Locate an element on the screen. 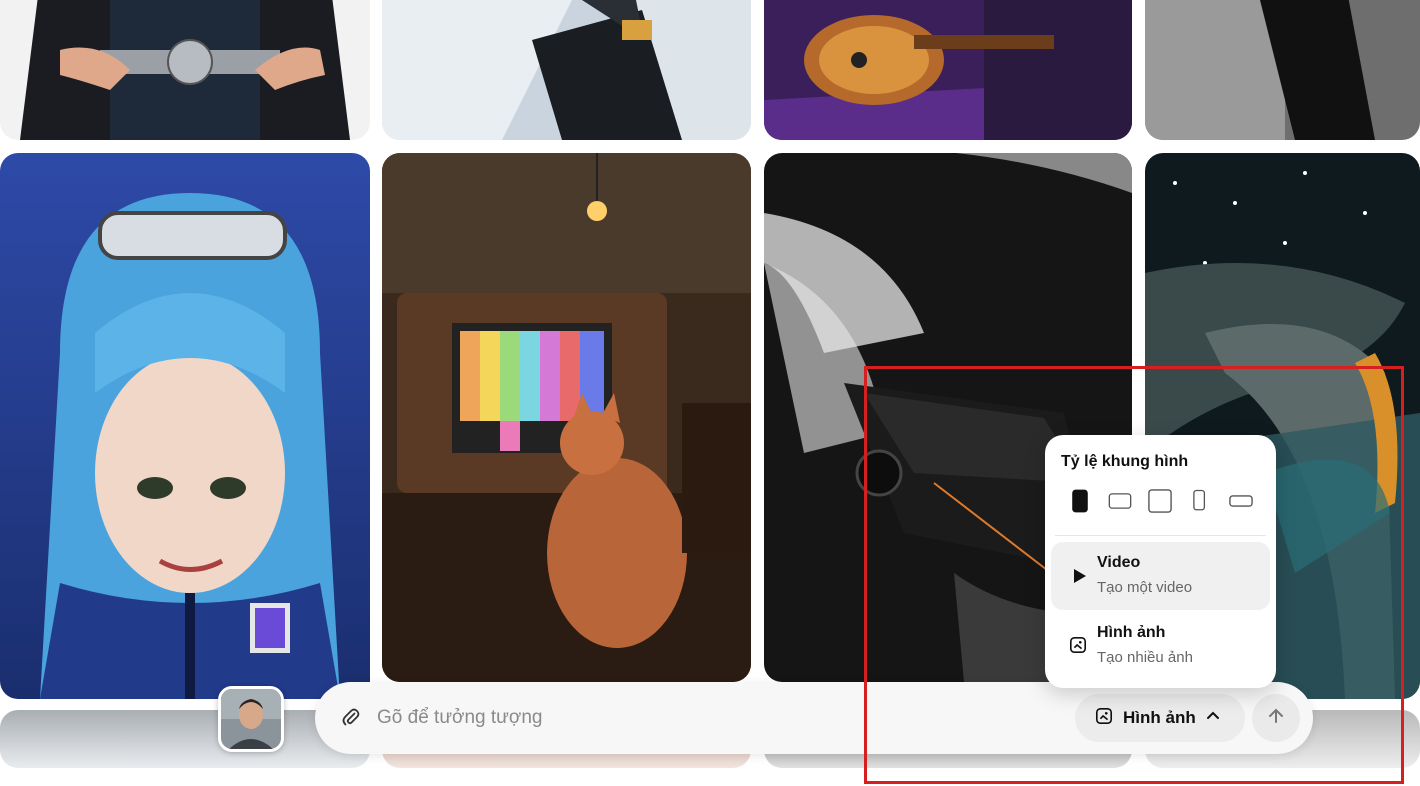 The image size is (1420, 786). image-option-title: Hình ảnh is located at coordinates (1131, 632).